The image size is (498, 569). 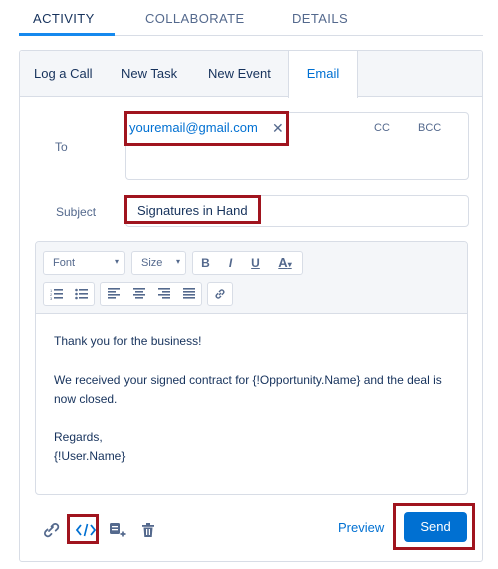 What do you see at coordinates (361, 527) in the screenshot?
I see `preview-link: Preview` at bounding box center [361, 527].